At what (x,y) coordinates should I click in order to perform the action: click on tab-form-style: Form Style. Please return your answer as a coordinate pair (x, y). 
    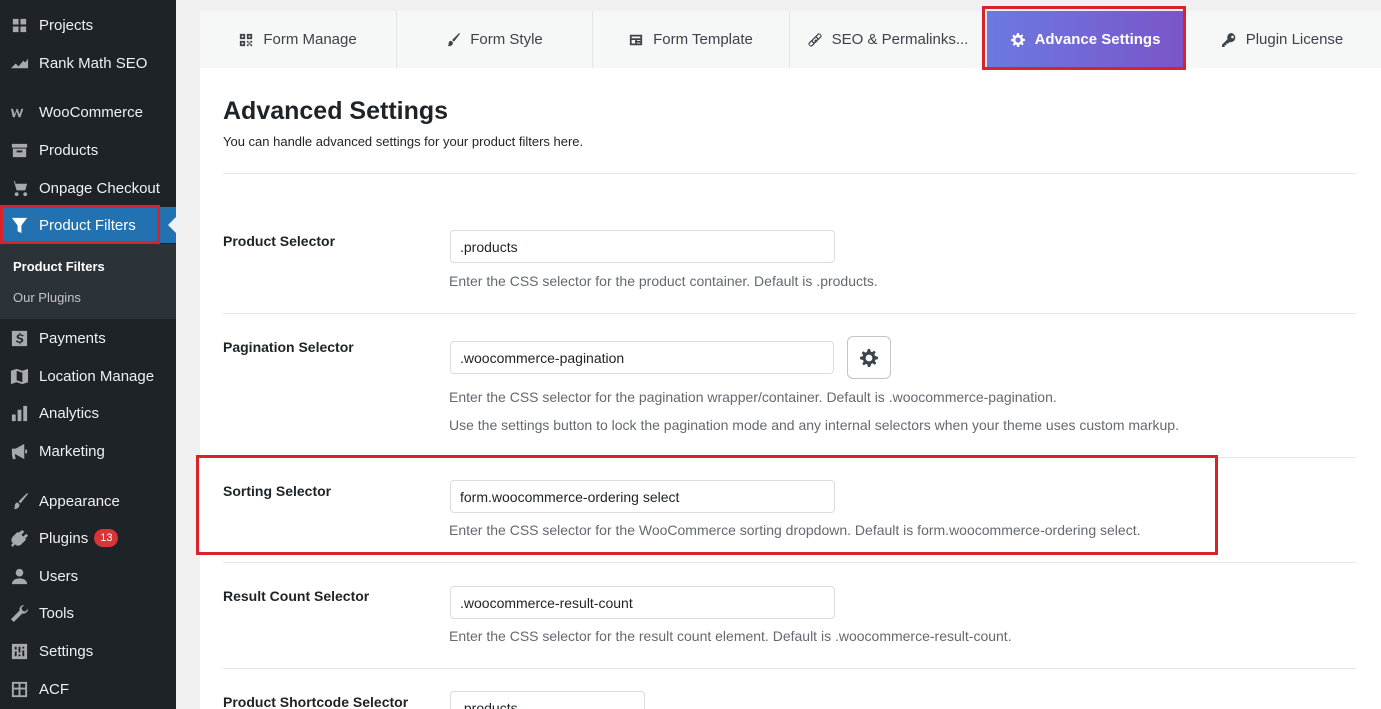
    Looking at the image, I should click on (495, 39).